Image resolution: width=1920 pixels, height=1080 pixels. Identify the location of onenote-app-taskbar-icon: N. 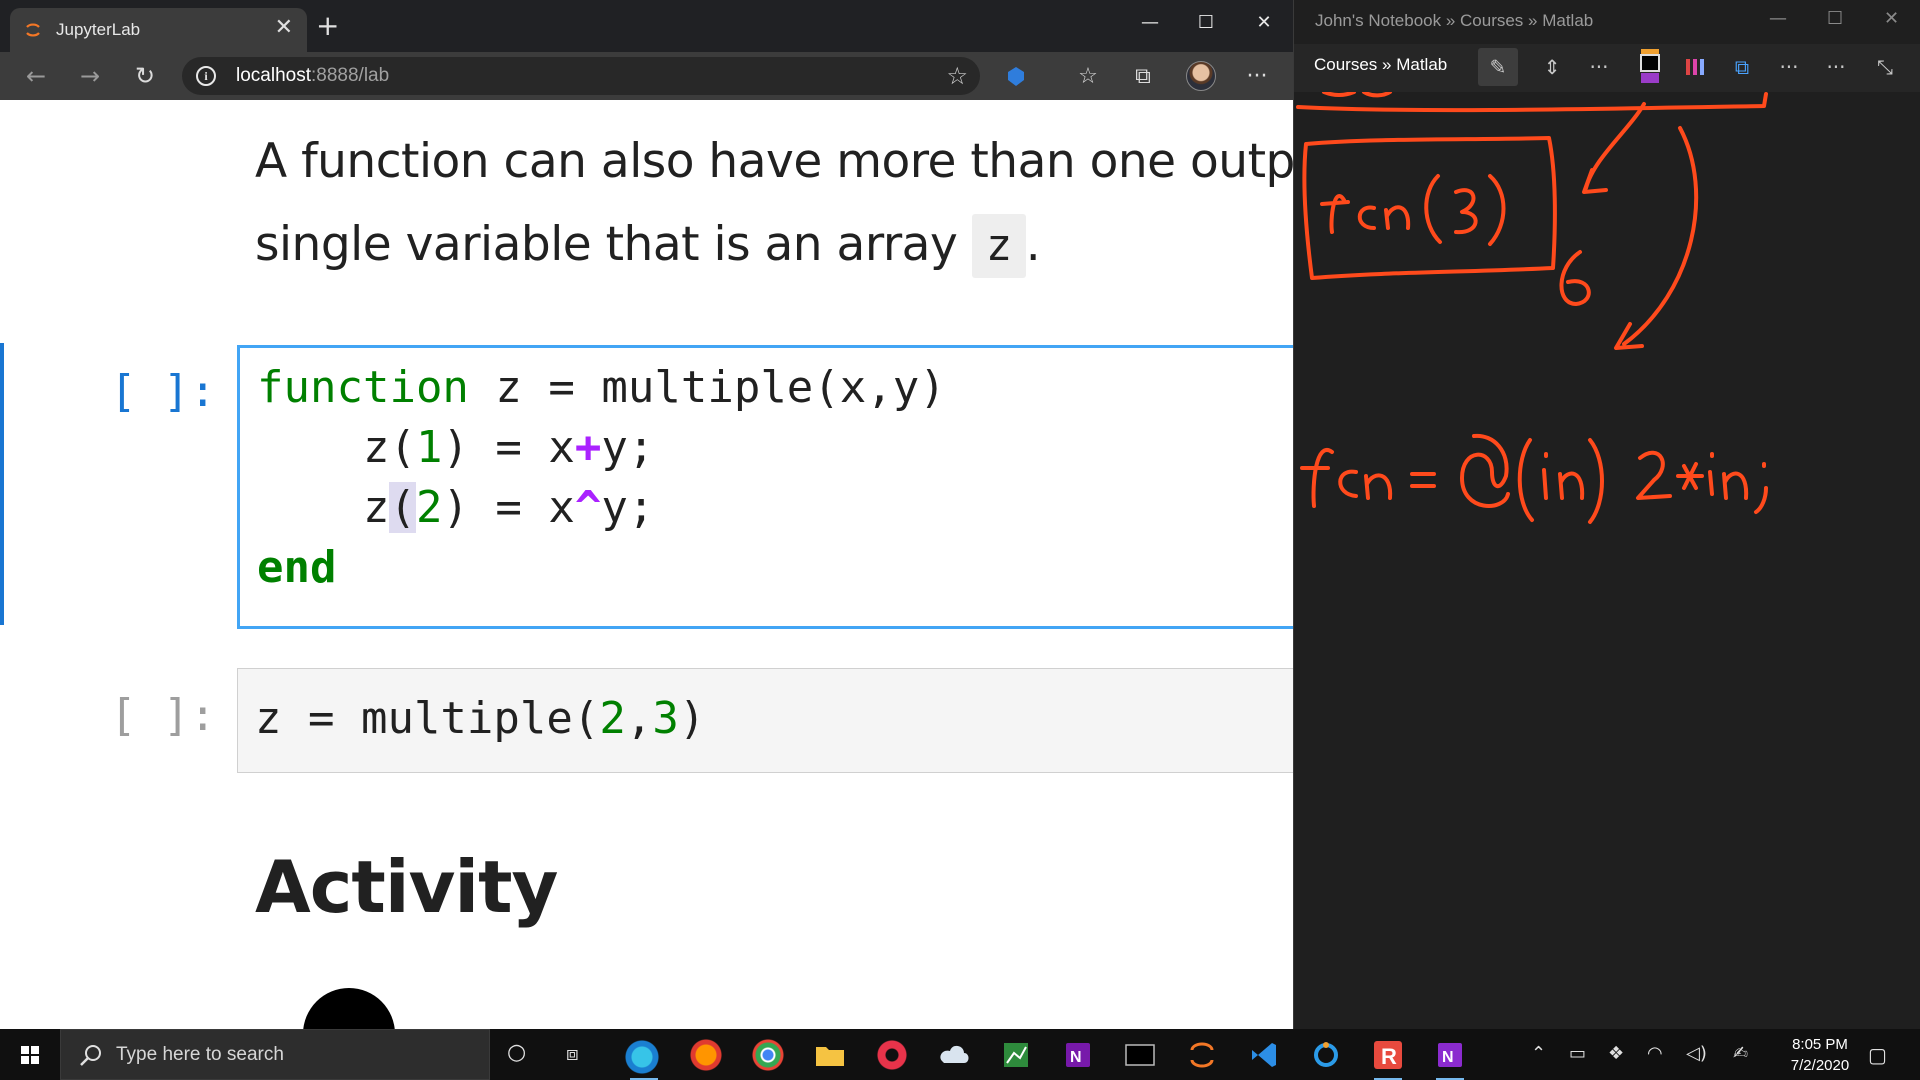
(1450, 1057).